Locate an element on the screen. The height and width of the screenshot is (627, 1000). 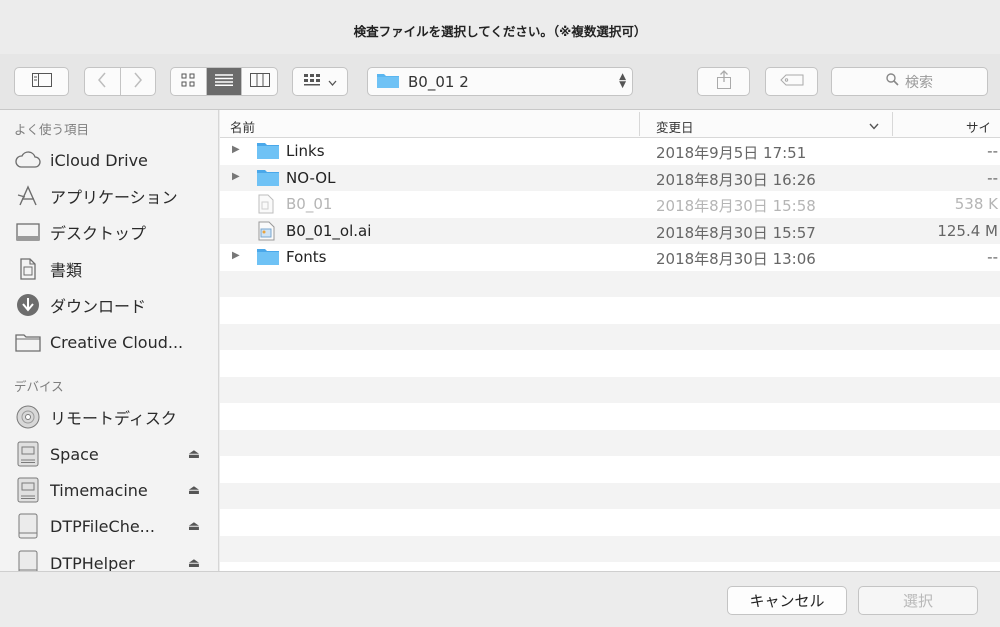
search-icon is located at coordinates (892, 81).